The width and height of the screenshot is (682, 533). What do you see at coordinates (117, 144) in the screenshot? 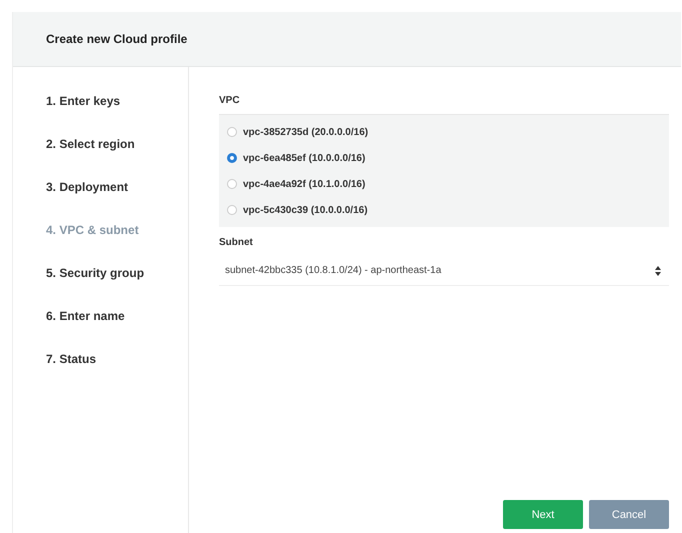
I see `step-item: 2. Select region` at bounding box center [117, 144].